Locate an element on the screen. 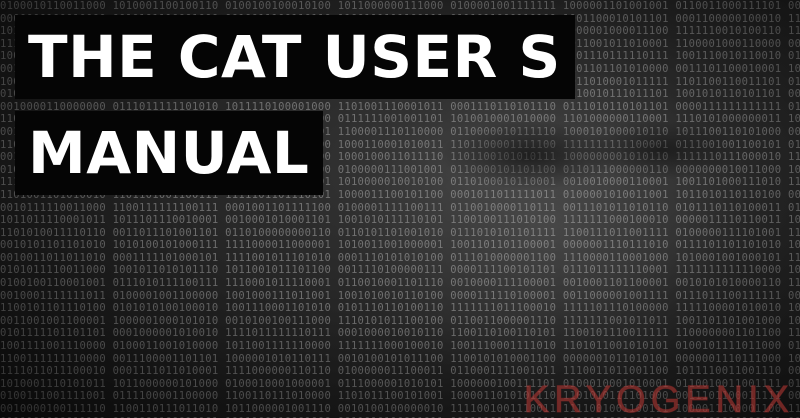 Image resolution: width=800 pixels, height=418 pixels. title-line-2: MANUAL is located at coordinates (169, 153).